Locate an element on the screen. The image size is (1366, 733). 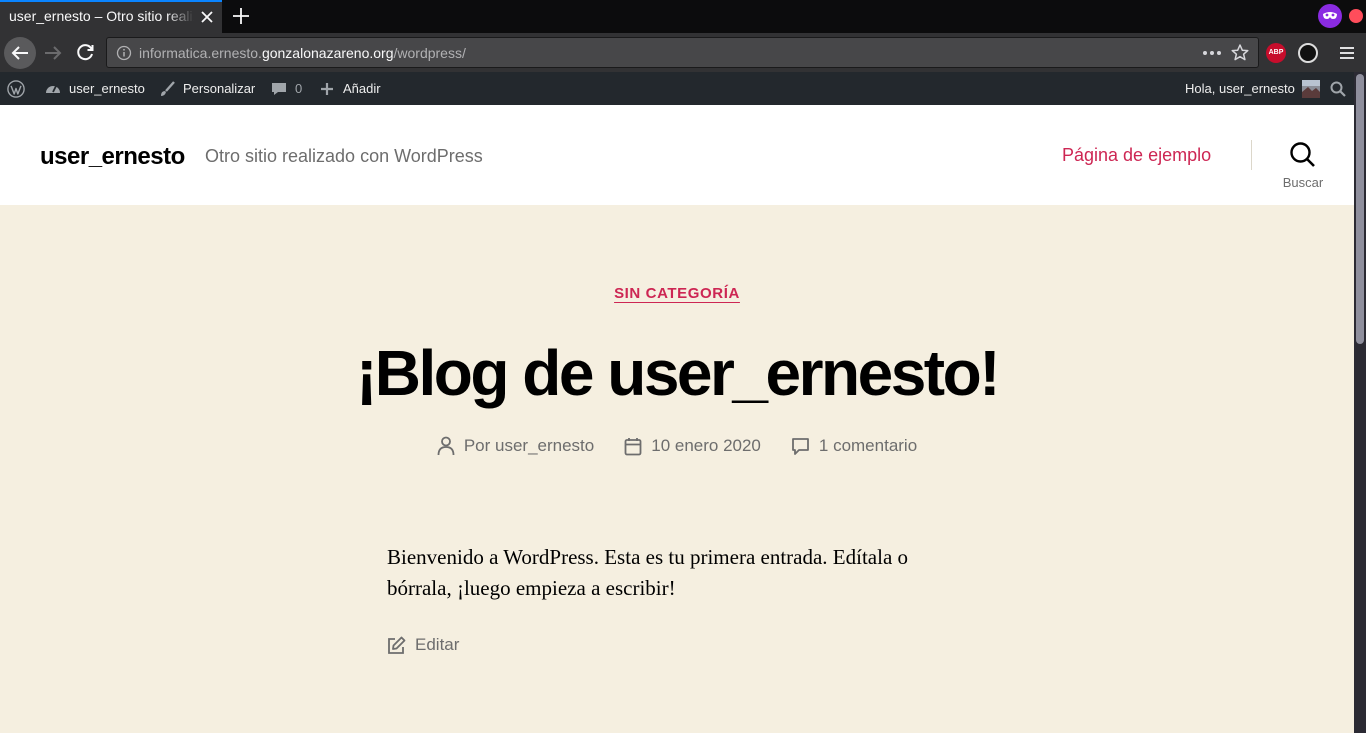
nav-item-sample-page: Página de ejemplo is located at coordinates (1136, 155).